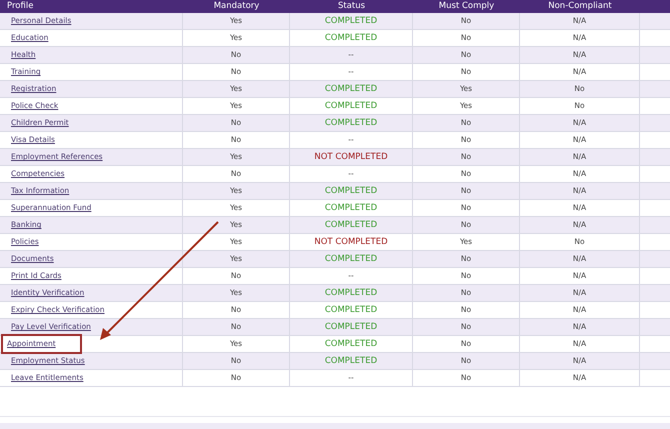 The width and height of the screenshot is (670, 429). I want to click on column-header: Non-Compliant, so click(580, 6).